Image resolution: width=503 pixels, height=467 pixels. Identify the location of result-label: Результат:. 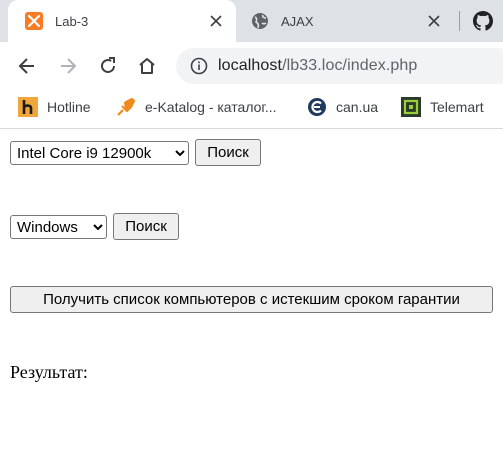
(49, 372).